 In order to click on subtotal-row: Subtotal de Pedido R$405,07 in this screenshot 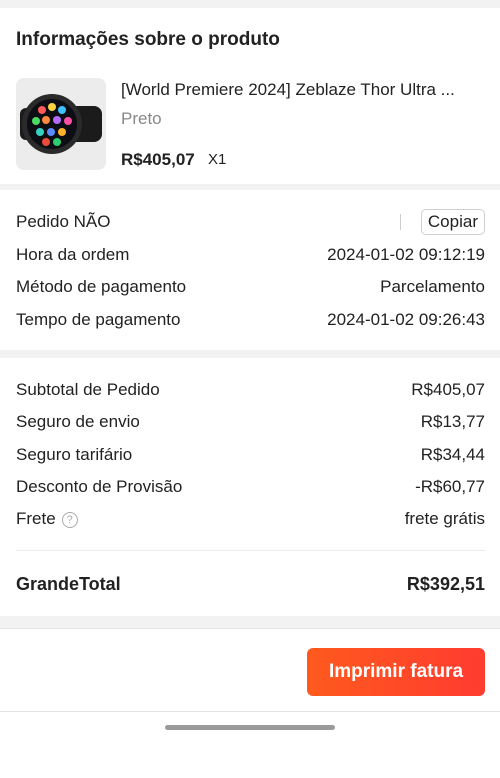, I will do `click(250, 390)`.